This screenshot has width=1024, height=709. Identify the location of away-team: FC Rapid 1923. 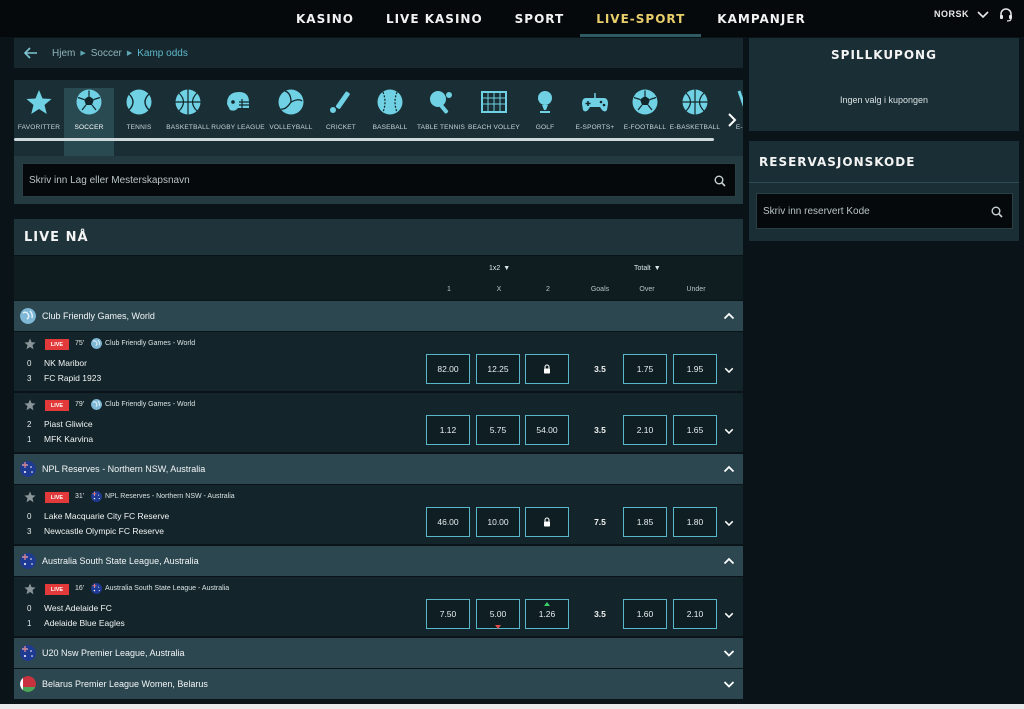
(72, 378).